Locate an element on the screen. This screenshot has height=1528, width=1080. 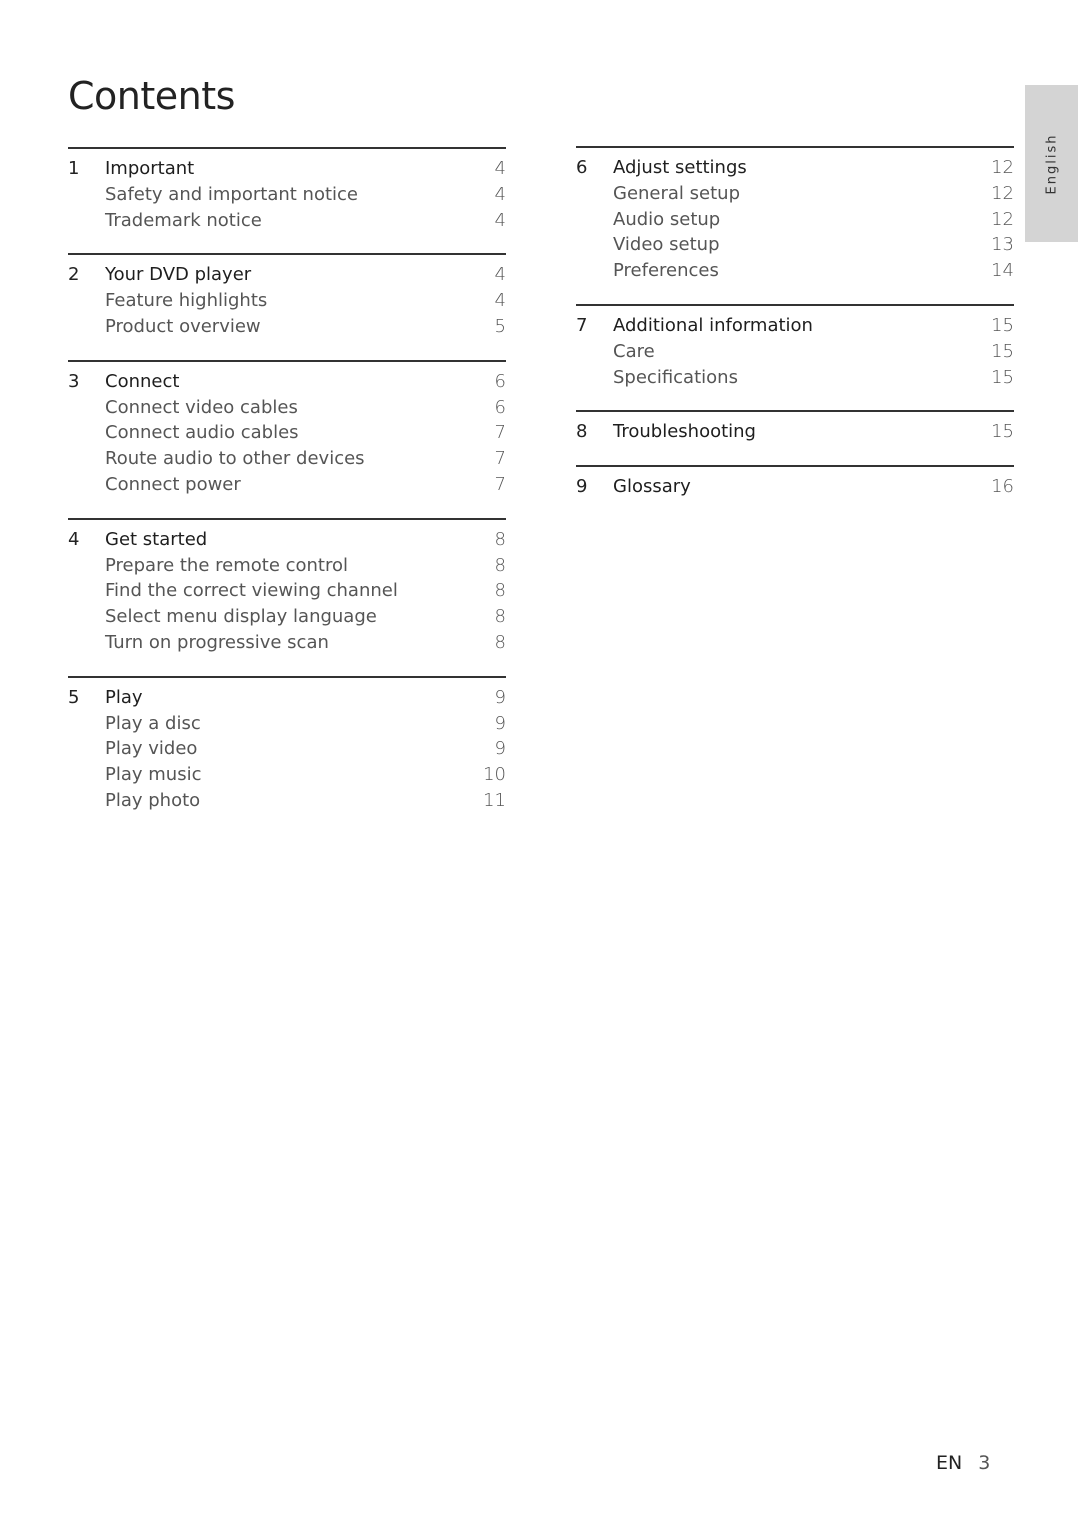
toc-chapter-entry: 4 Get started 8 is located at coordinates (287, 540).